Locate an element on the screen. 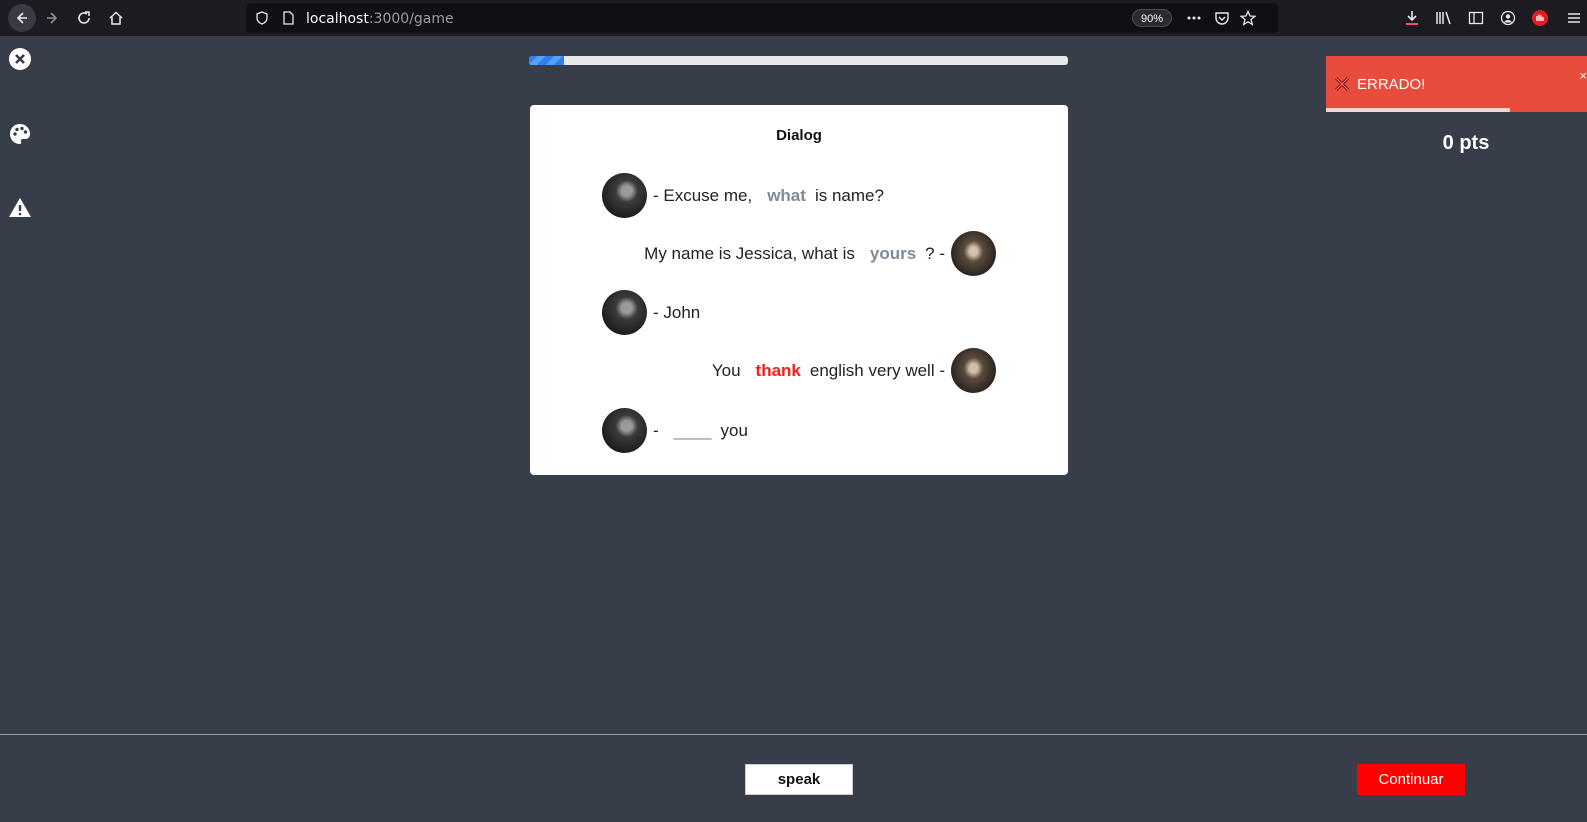 The width and height of the screenshot is (1587, 822). download-icon is located at coordinates (1412, 18).